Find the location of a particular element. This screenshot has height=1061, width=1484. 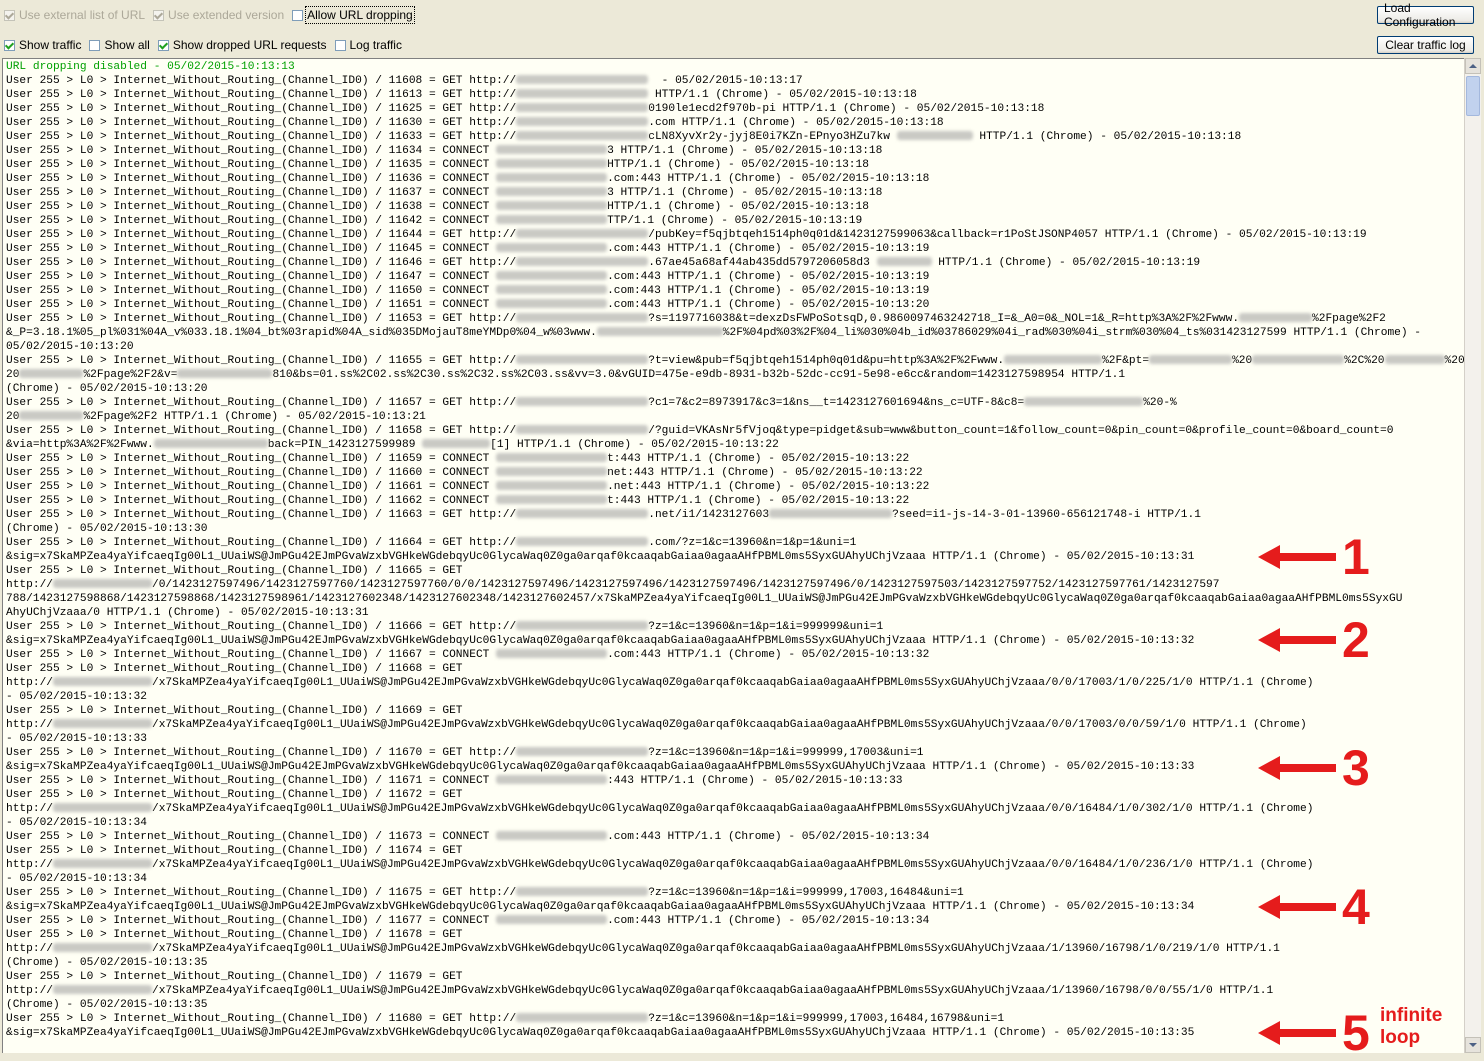

scroll-up-button is located at coordinates (1473, 66).